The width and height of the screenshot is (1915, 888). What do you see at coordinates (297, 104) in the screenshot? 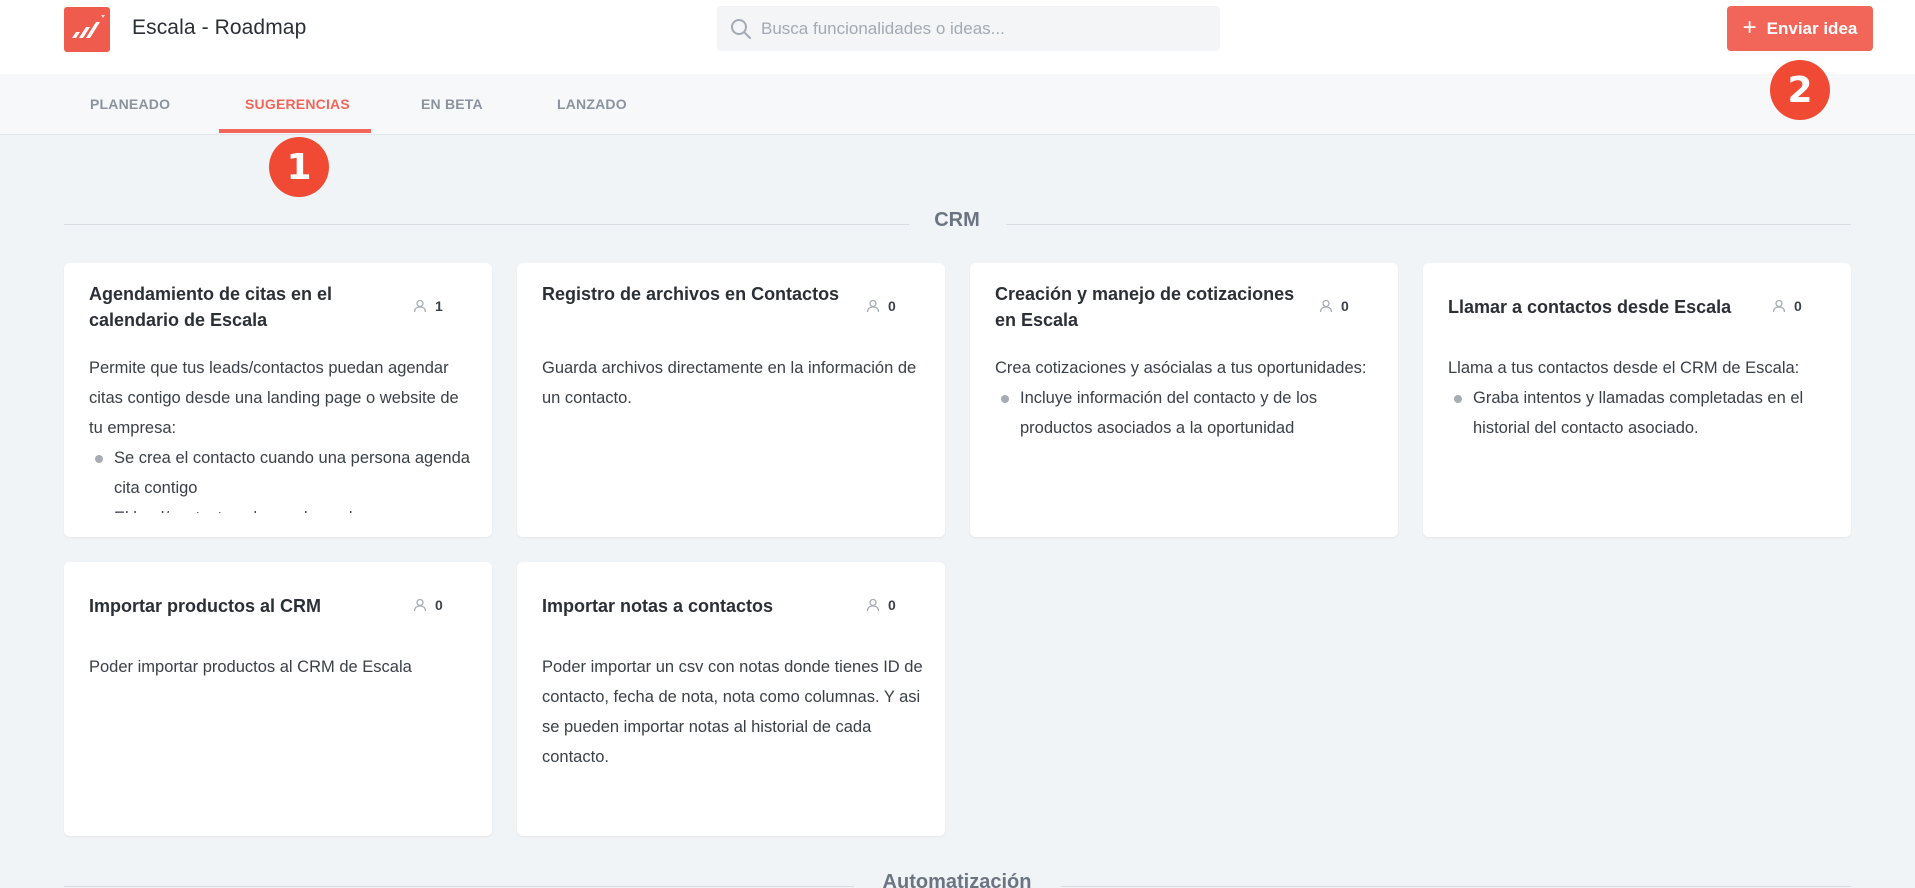
I see `tab-sugerencias: SUGERENCIAS` at bounding box center [297, 104].